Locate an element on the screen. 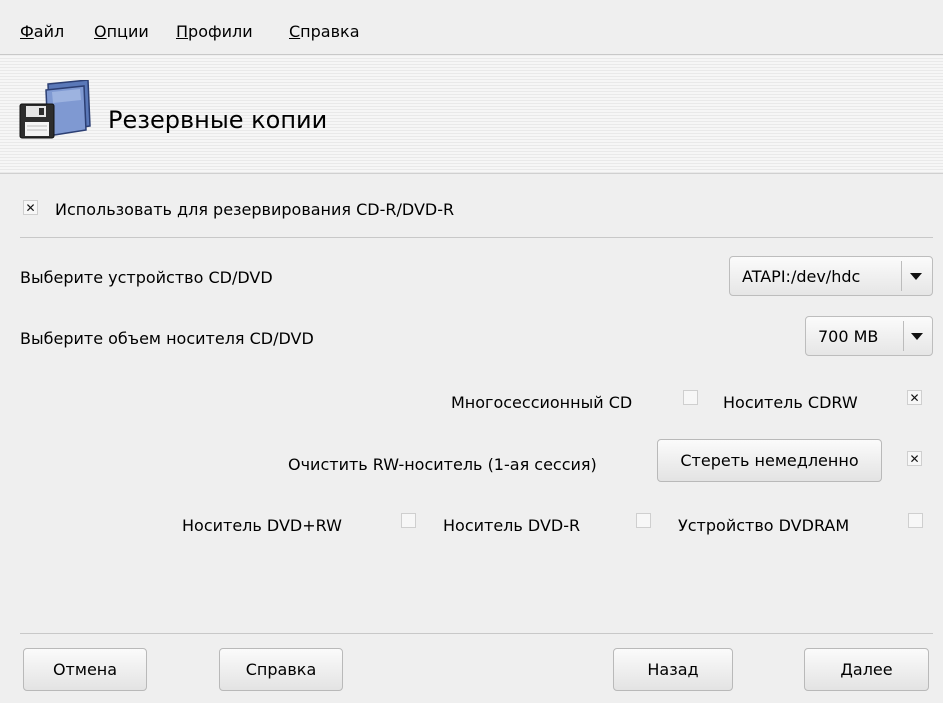 The image size is (943, 703). device-label: Выберите устройство CD/DVD is located at coordinates (146, 277).